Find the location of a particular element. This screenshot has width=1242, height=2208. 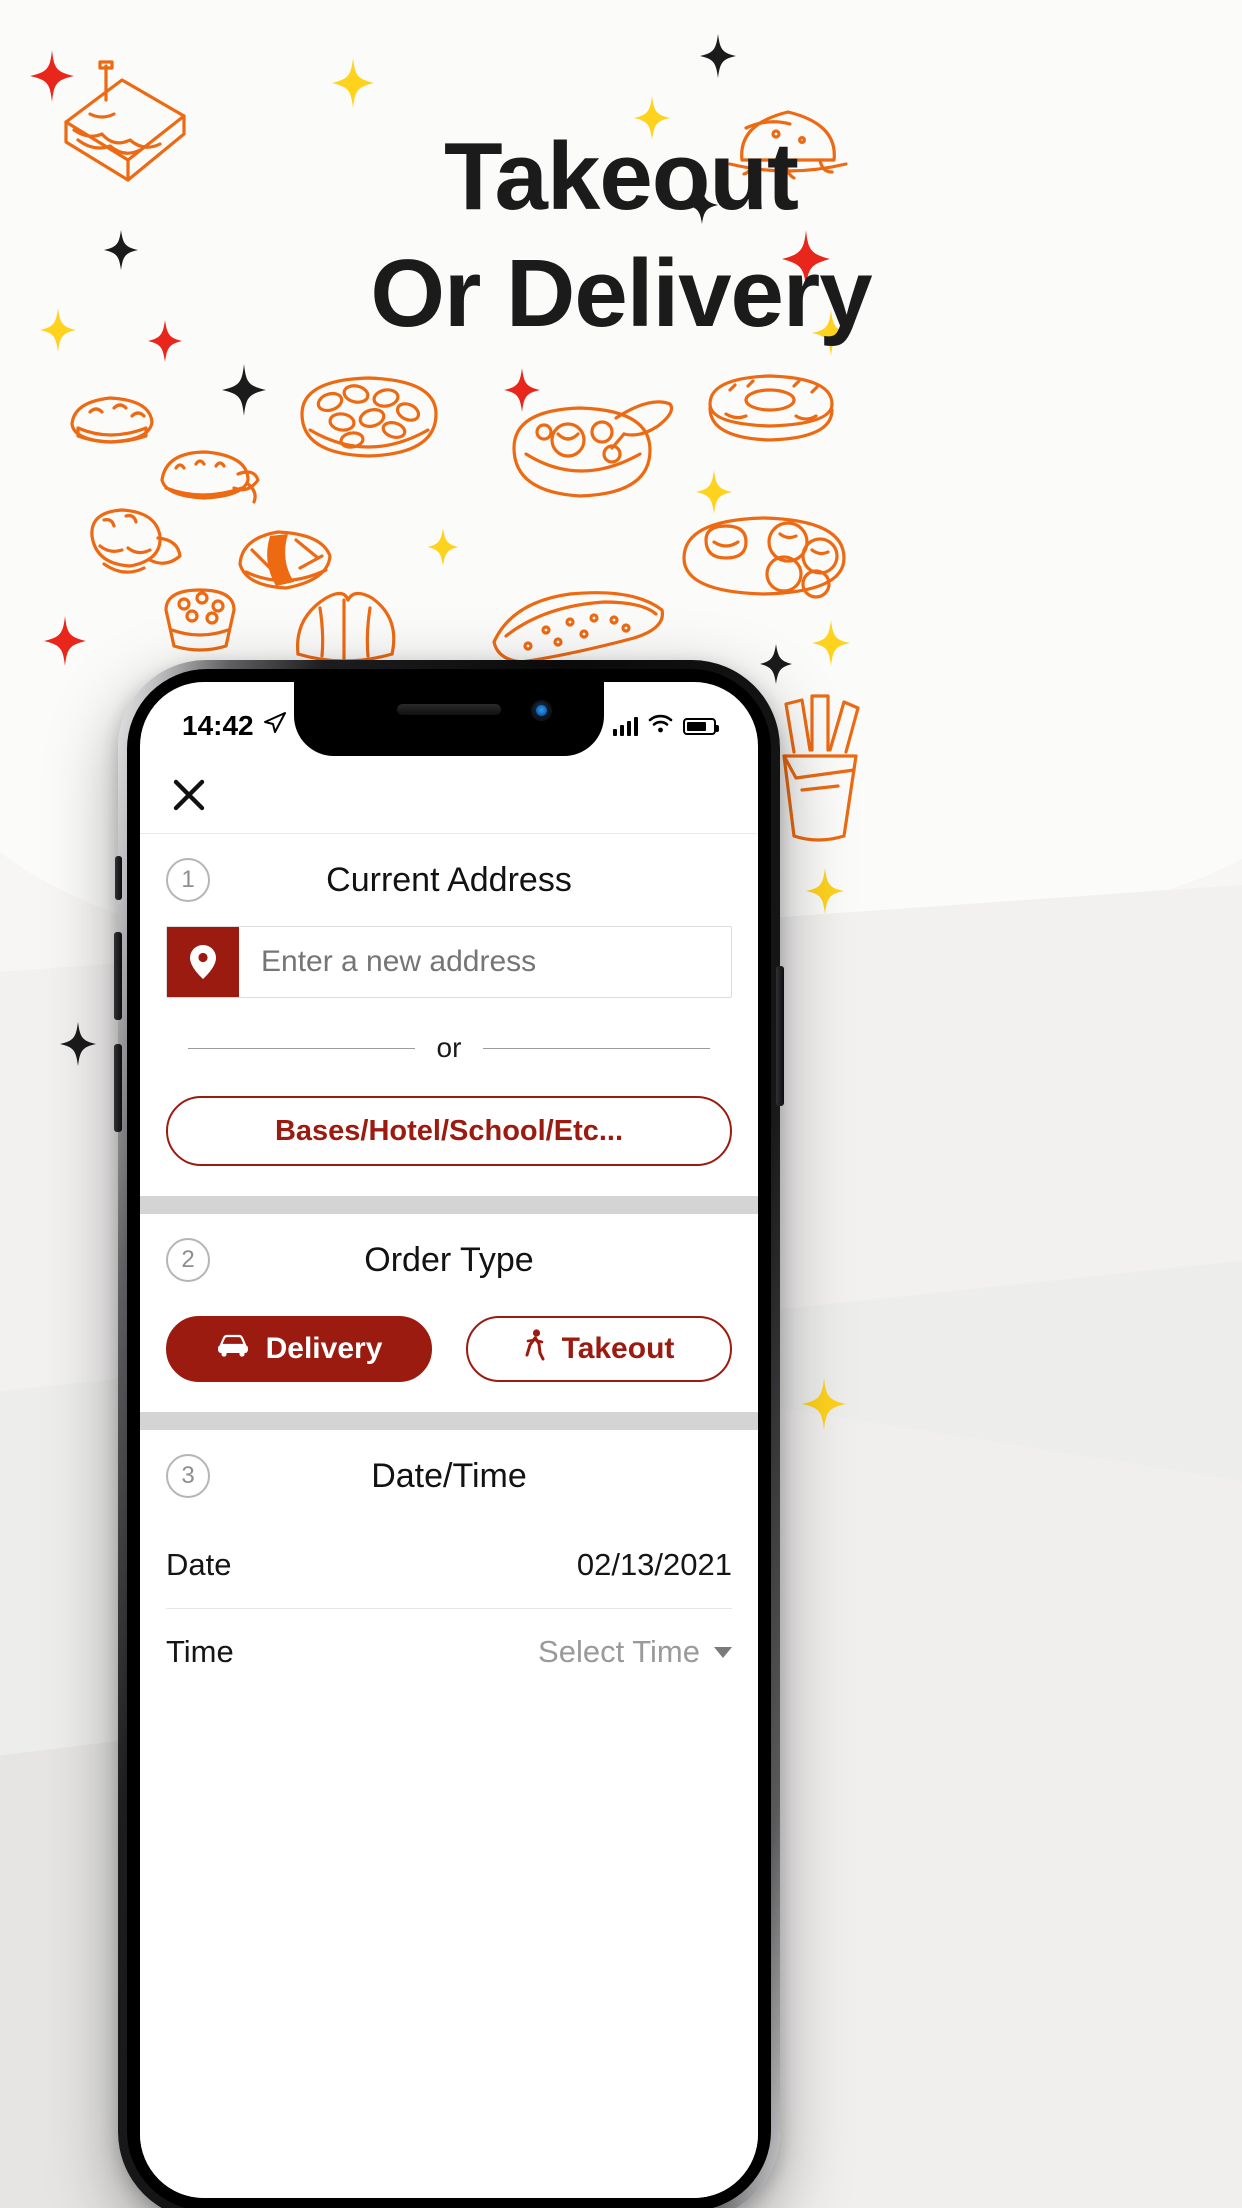

time-value-wrap: Select Time is located at coordinates (635, 1652).